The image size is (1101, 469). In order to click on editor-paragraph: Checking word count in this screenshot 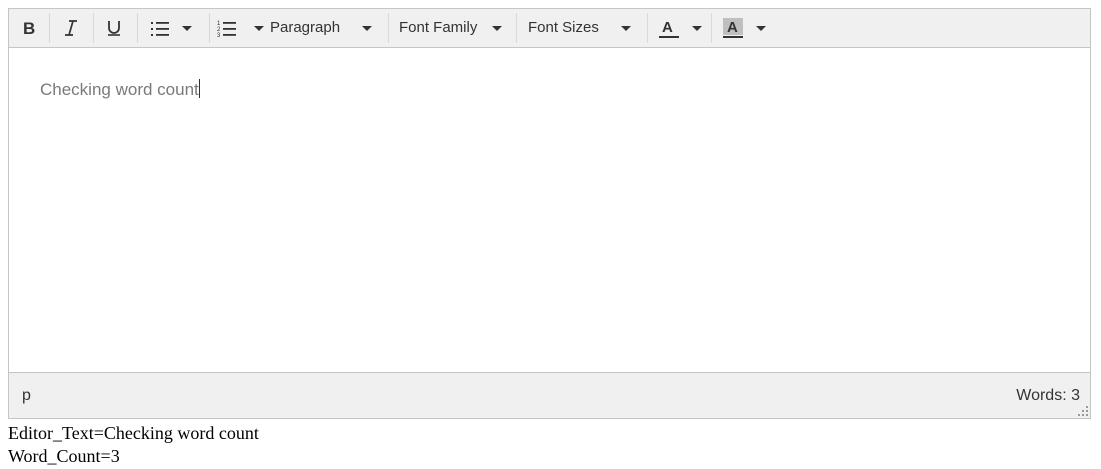, I will do `click(120, 89)`.